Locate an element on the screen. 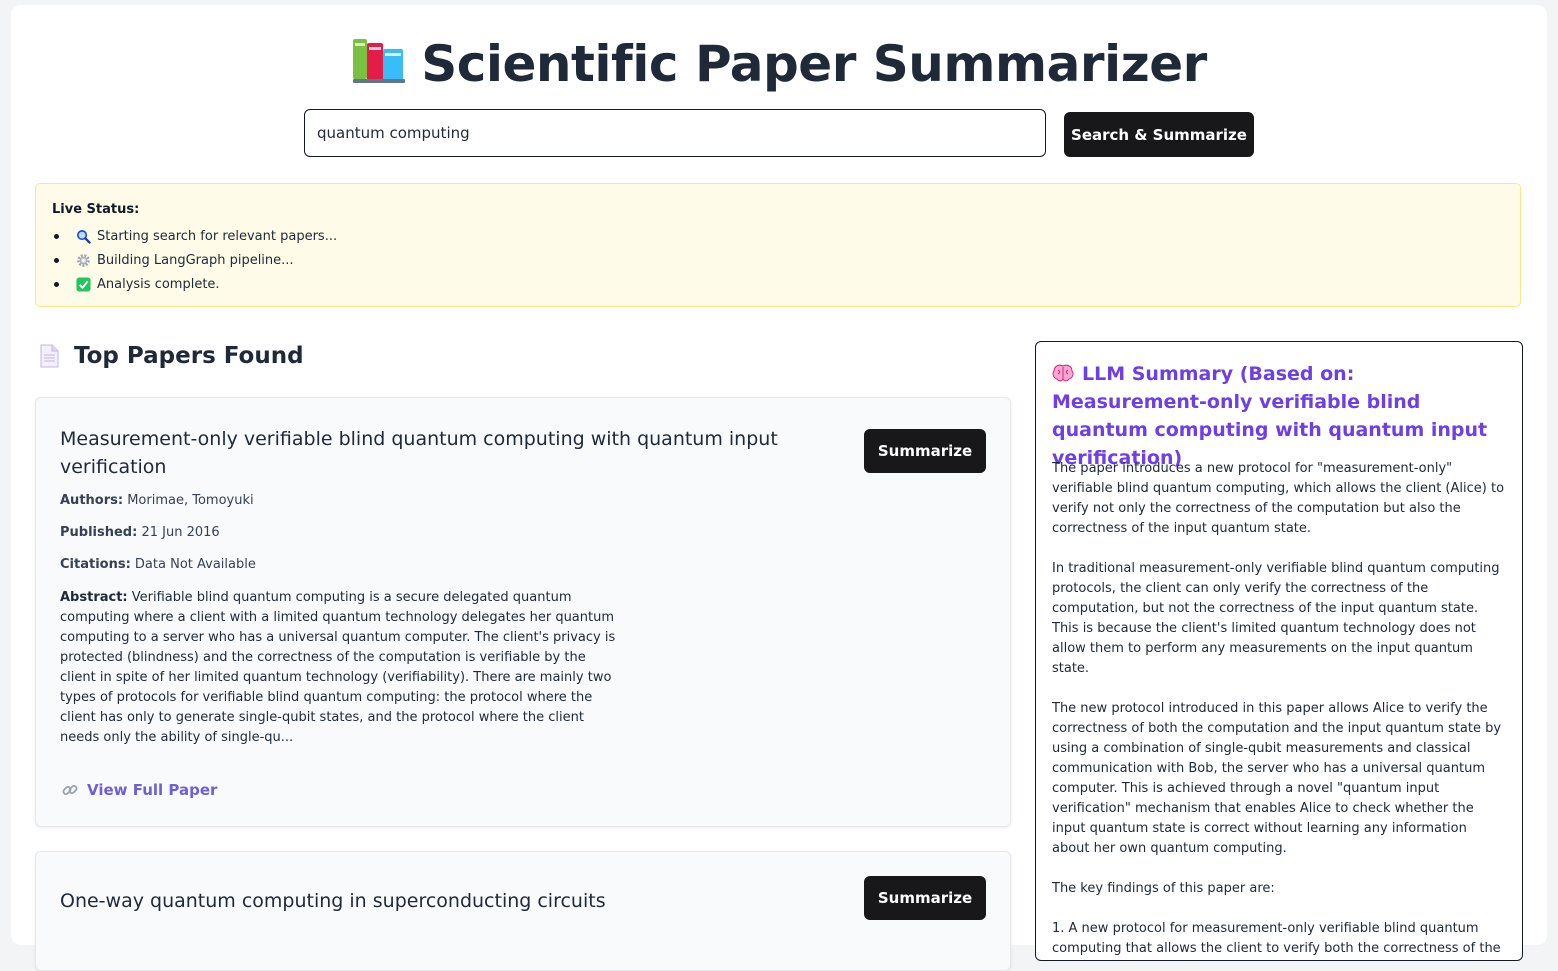  magnifier-icon is located at coordinates (84, 236).